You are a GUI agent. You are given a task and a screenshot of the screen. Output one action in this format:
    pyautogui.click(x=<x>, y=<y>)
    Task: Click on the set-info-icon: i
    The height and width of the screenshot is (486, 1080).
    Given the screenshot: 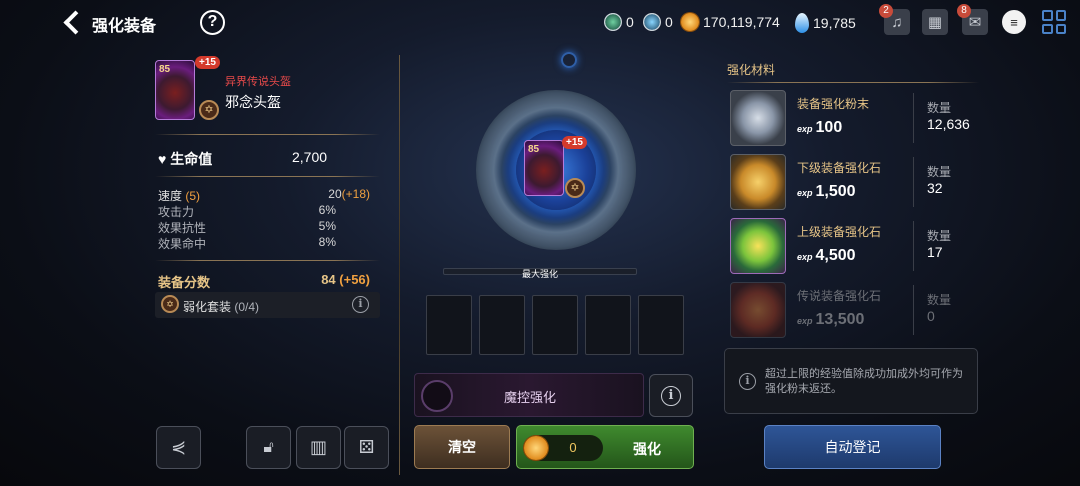 What is the action you would take?
    pyautogui.click(x=360, y=304)
    